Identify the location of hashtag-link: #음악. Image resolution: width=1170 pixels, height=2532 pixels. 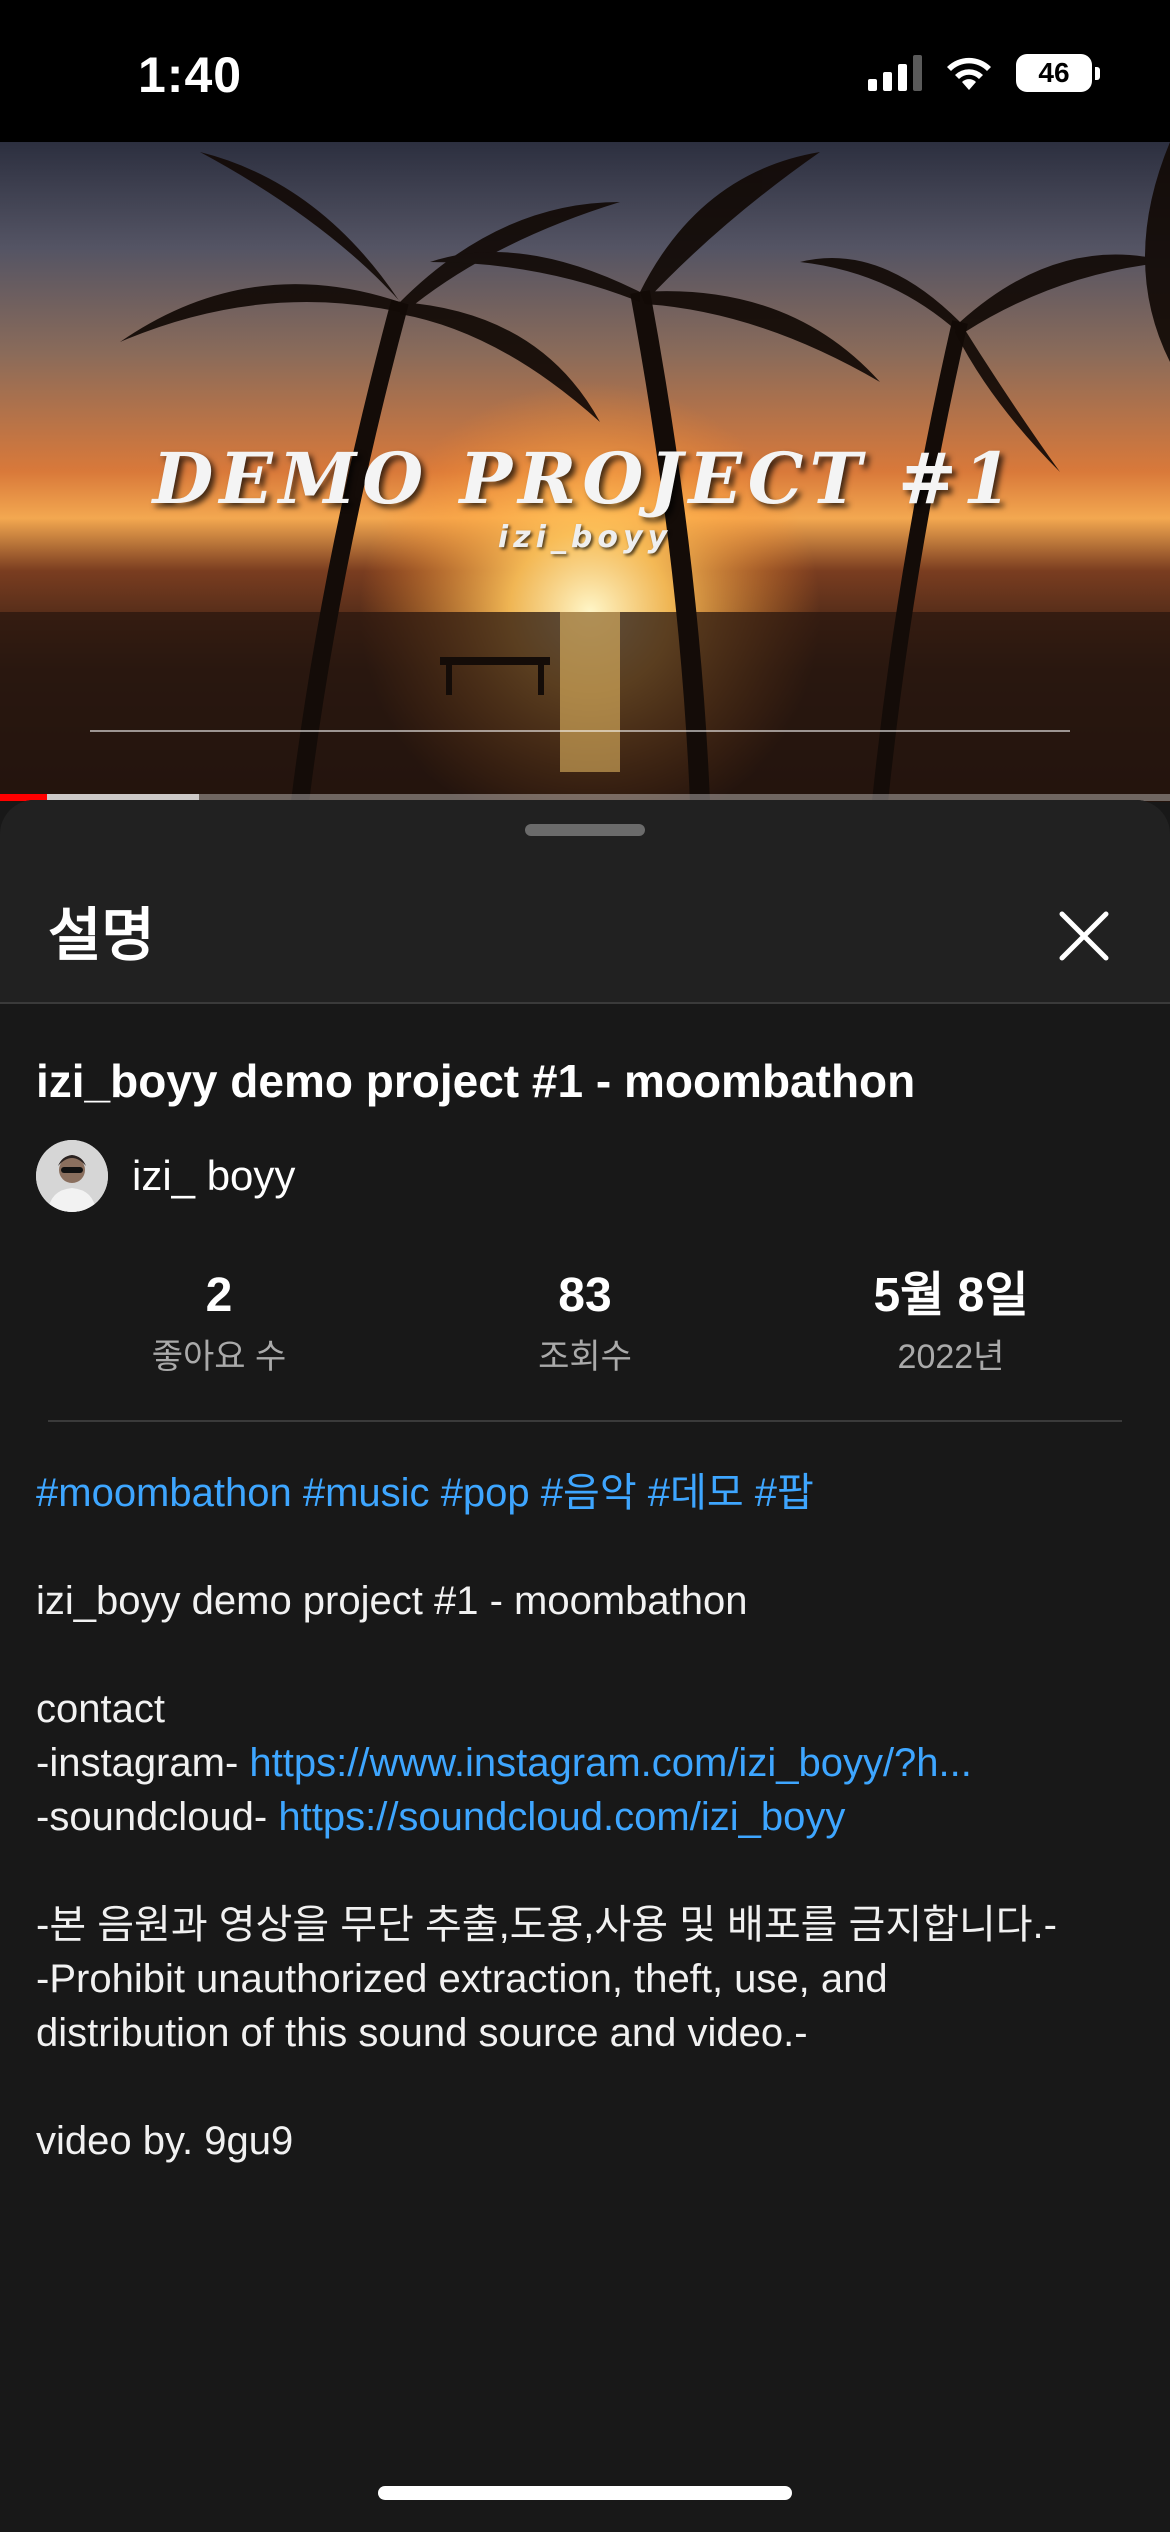
(589, 1493).